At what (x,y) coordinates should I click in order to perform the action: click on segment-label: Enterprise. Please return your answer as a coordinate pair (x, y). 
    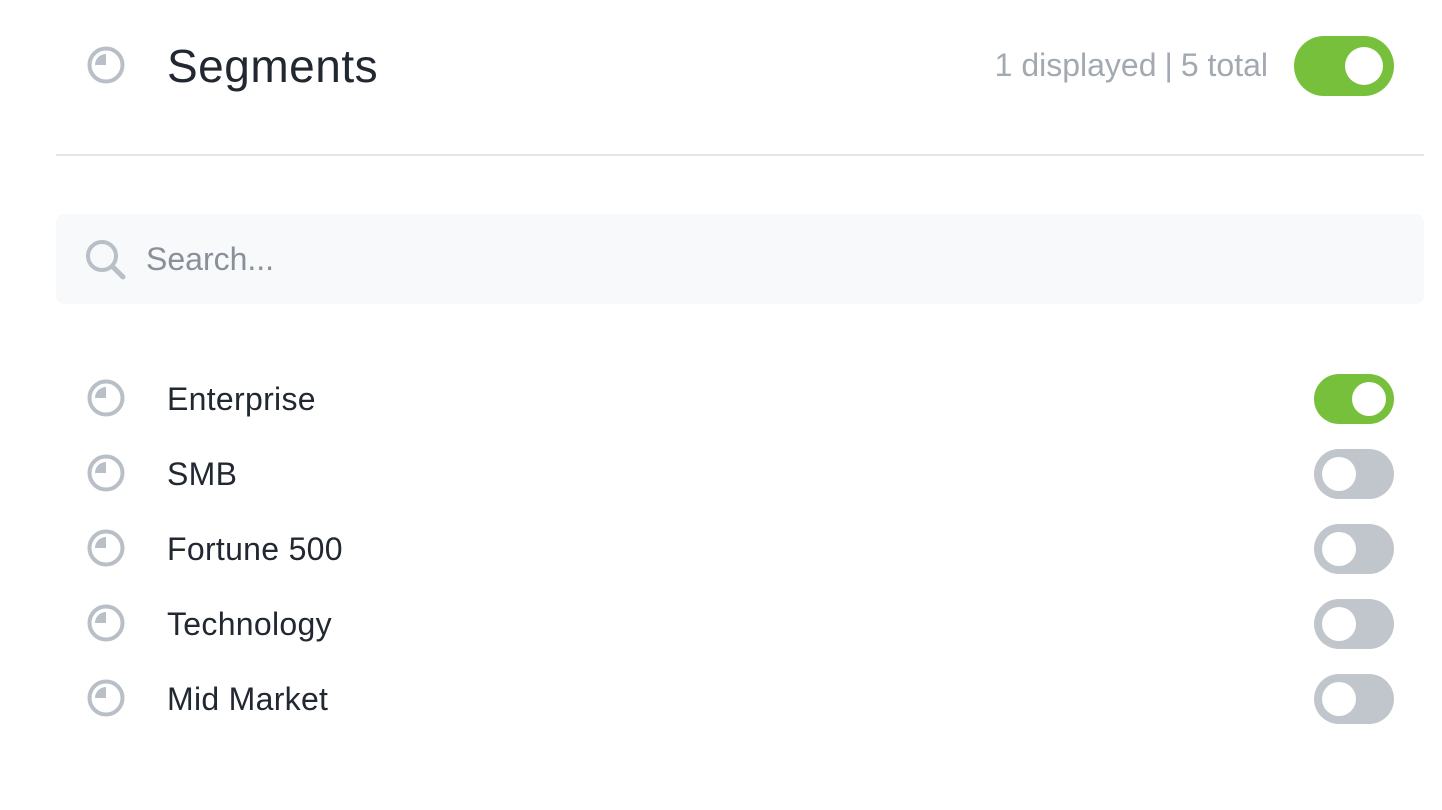
    Looking at the image, I should click on (241, 399).